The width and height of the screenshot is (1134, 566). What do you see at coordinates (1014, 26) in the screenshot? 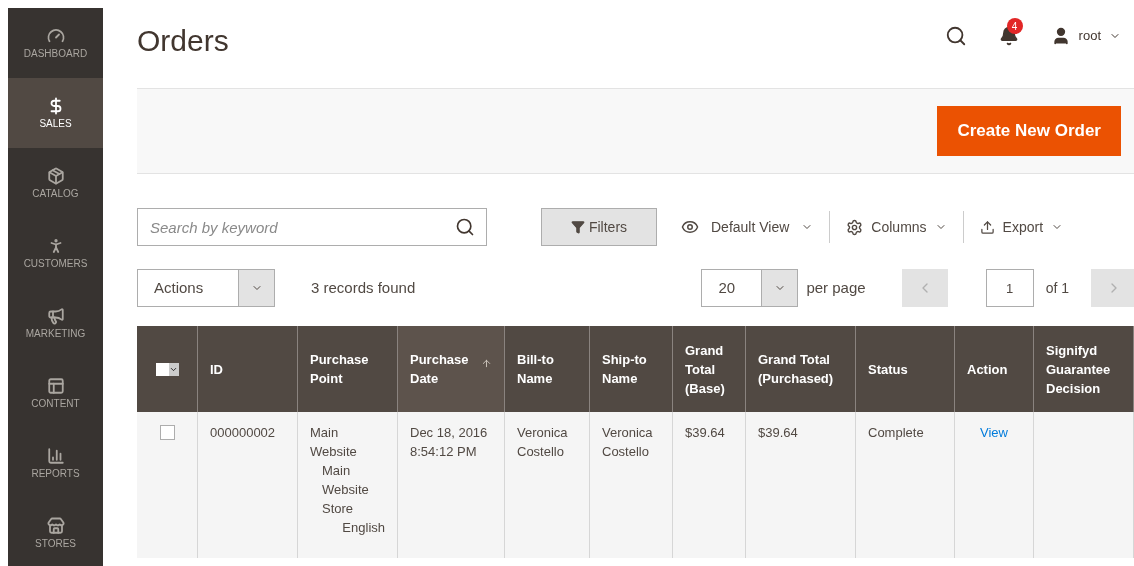
I see `notification-count: 4` at bounding box center [1014, 26].